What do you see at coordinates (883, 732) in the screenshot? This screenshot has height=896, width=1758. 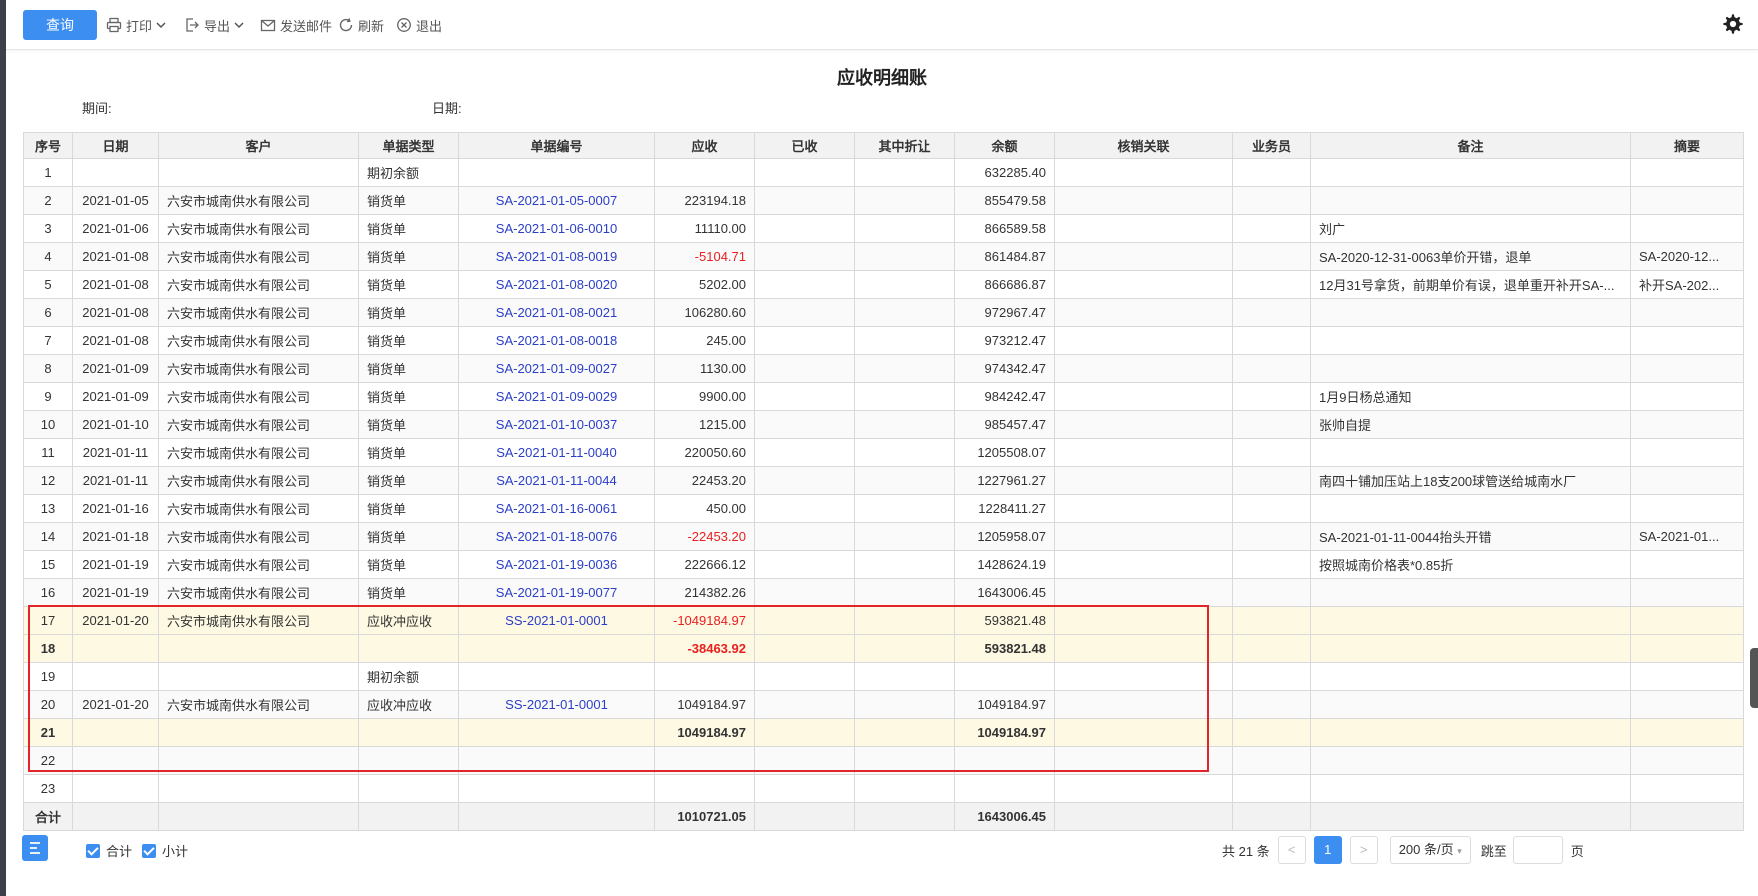 I see `table-row: 21 1049184.97 1049184.97` at bounding box center [883, 732].